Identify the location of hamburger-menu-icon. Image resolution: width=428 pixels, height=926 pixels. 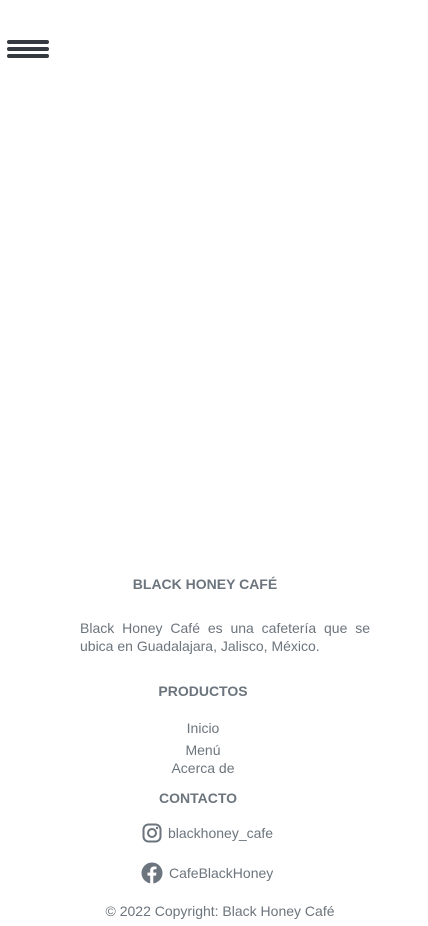
(28, 51).